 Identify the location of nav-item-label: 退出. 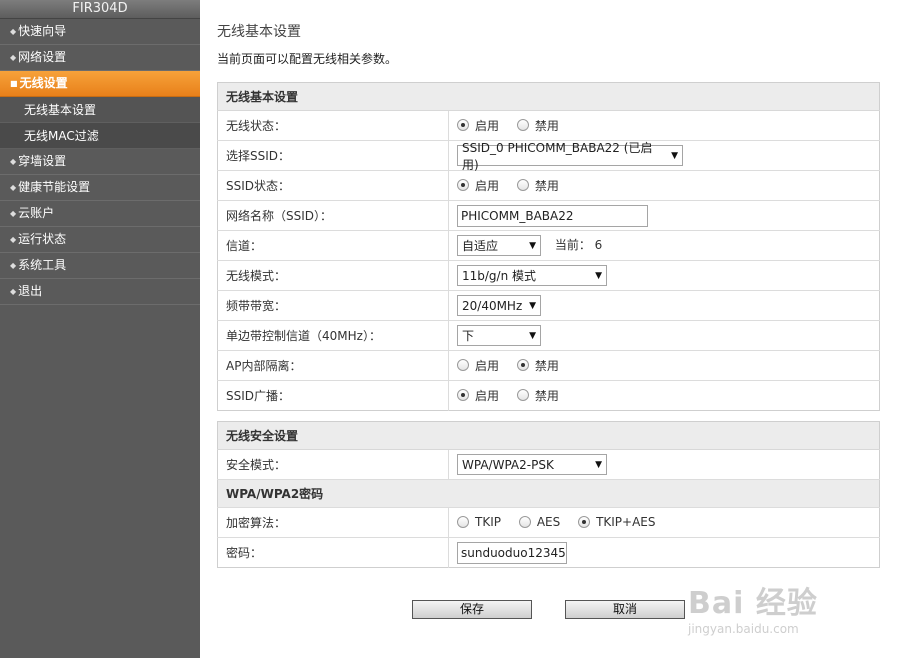
(30, 291).